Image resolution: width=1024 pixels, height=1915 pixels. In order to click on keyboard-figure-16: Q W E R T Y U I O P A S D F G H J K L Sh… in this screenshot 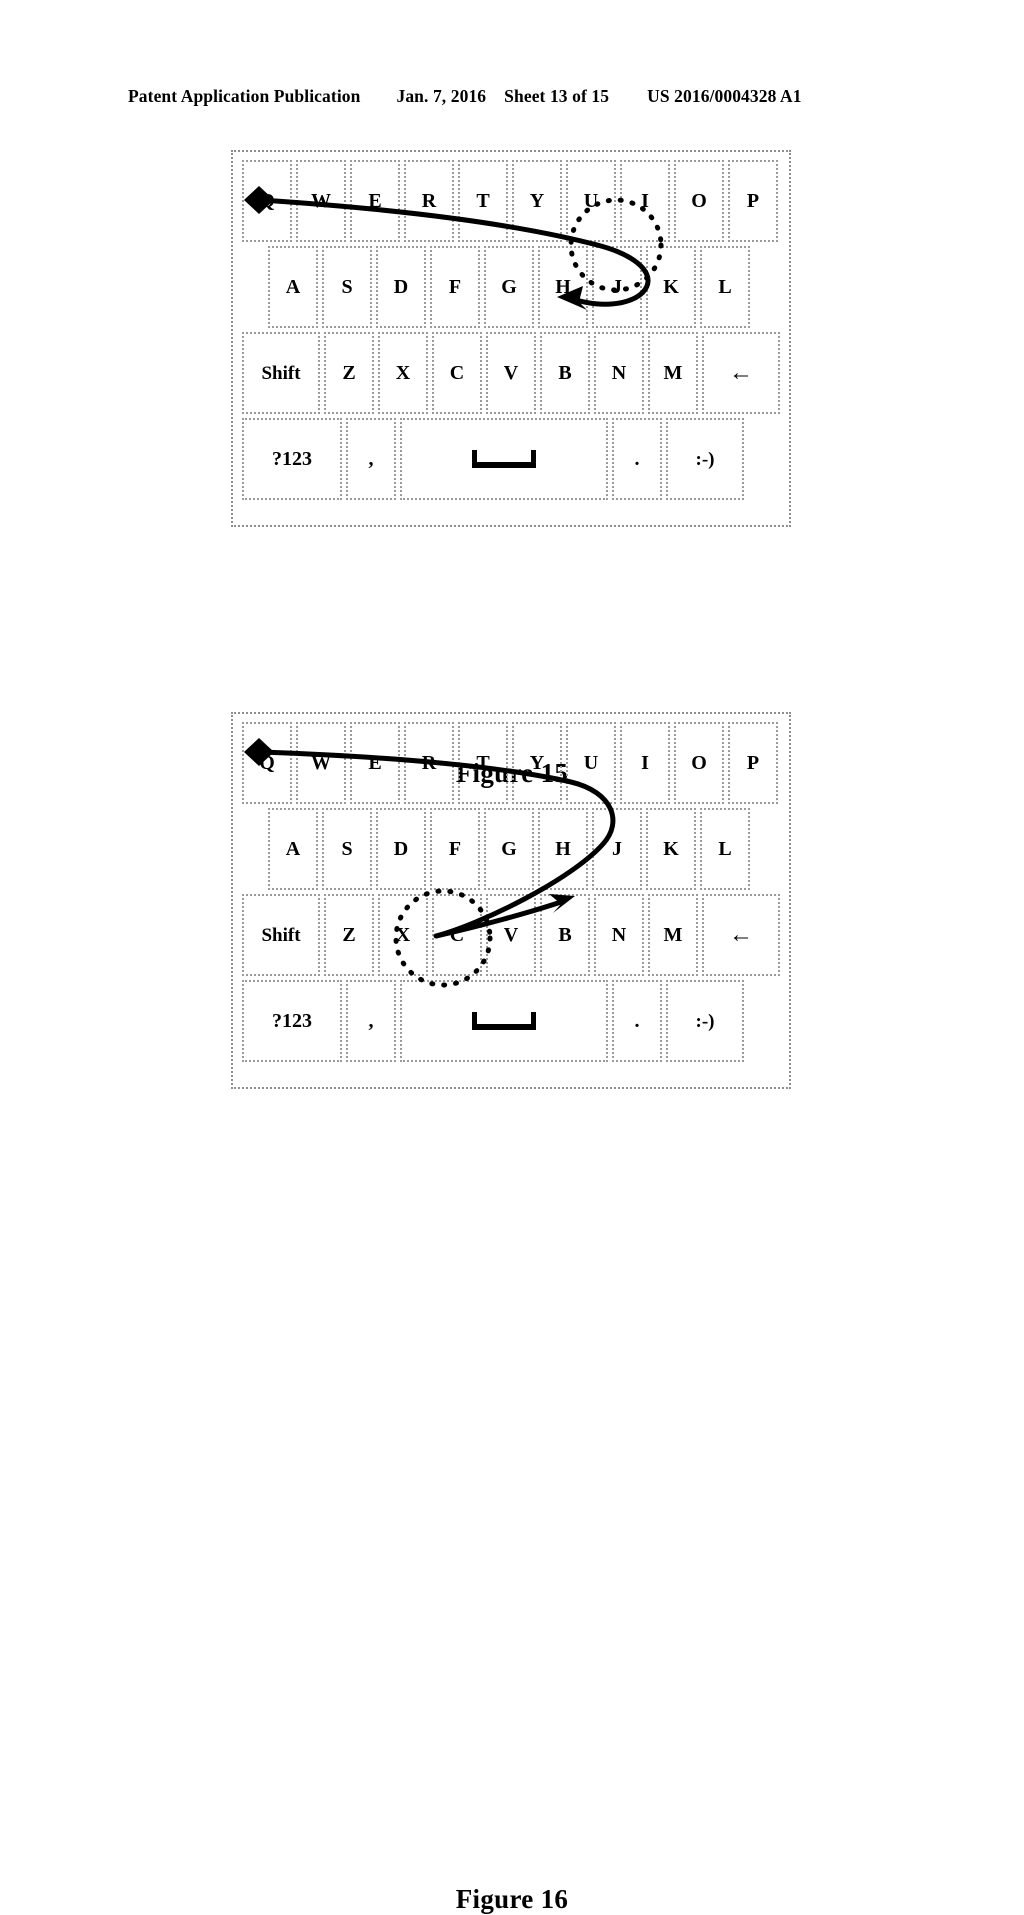, I will do `click(512, 907)`.